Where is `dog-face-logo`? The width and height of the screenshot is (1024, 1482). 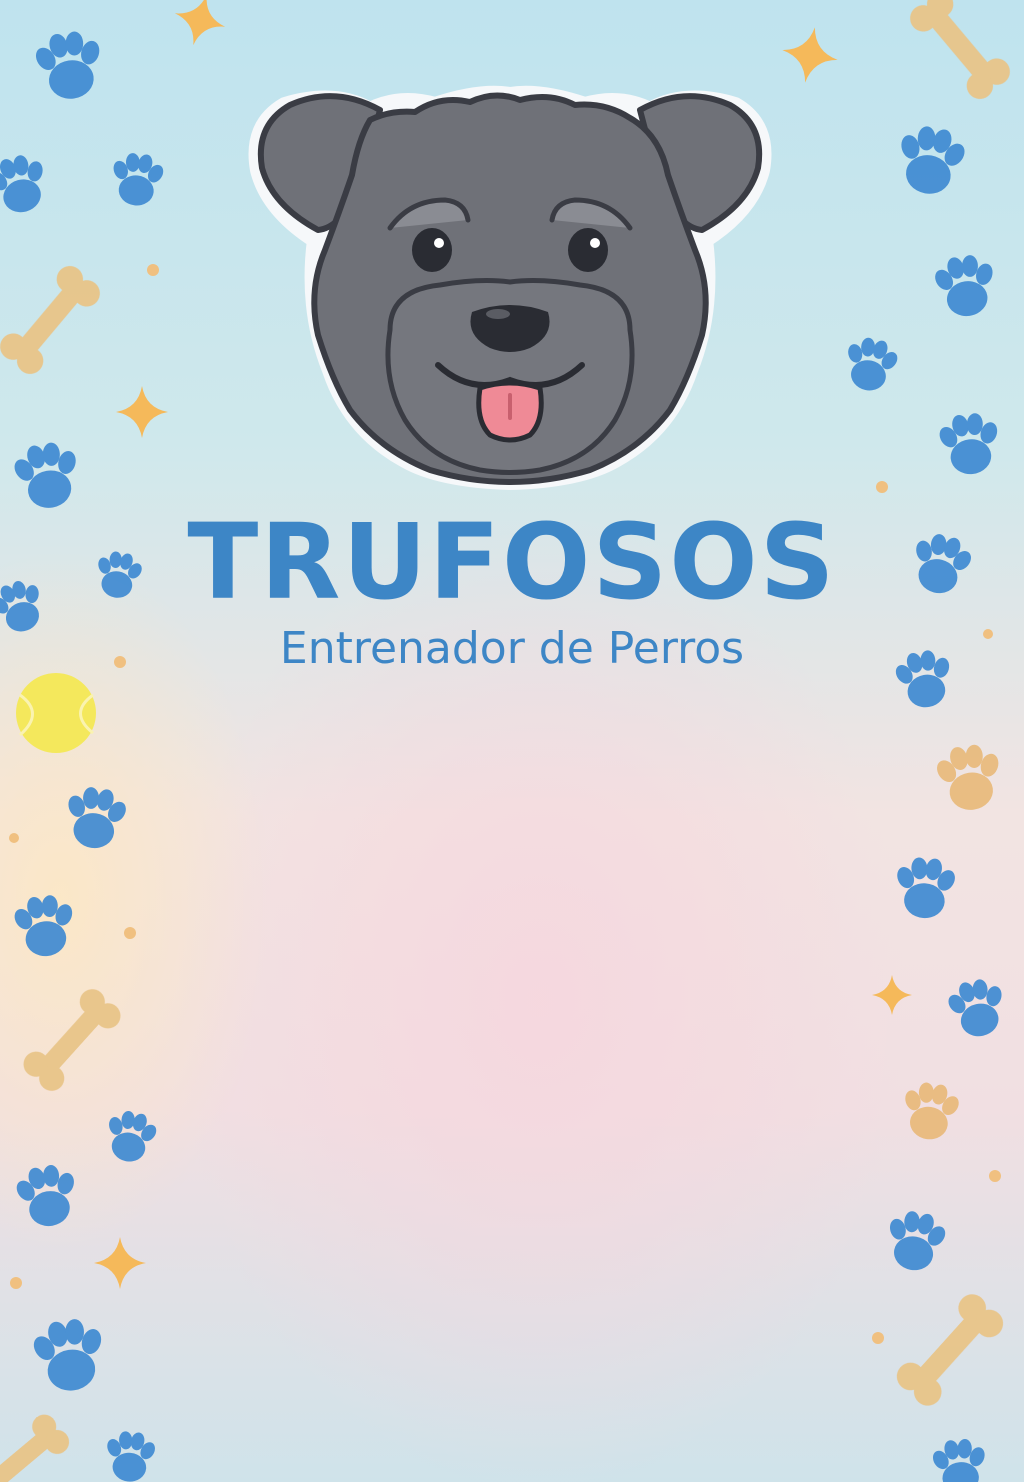
dog-face-logo is located at coordinates (510, 287).